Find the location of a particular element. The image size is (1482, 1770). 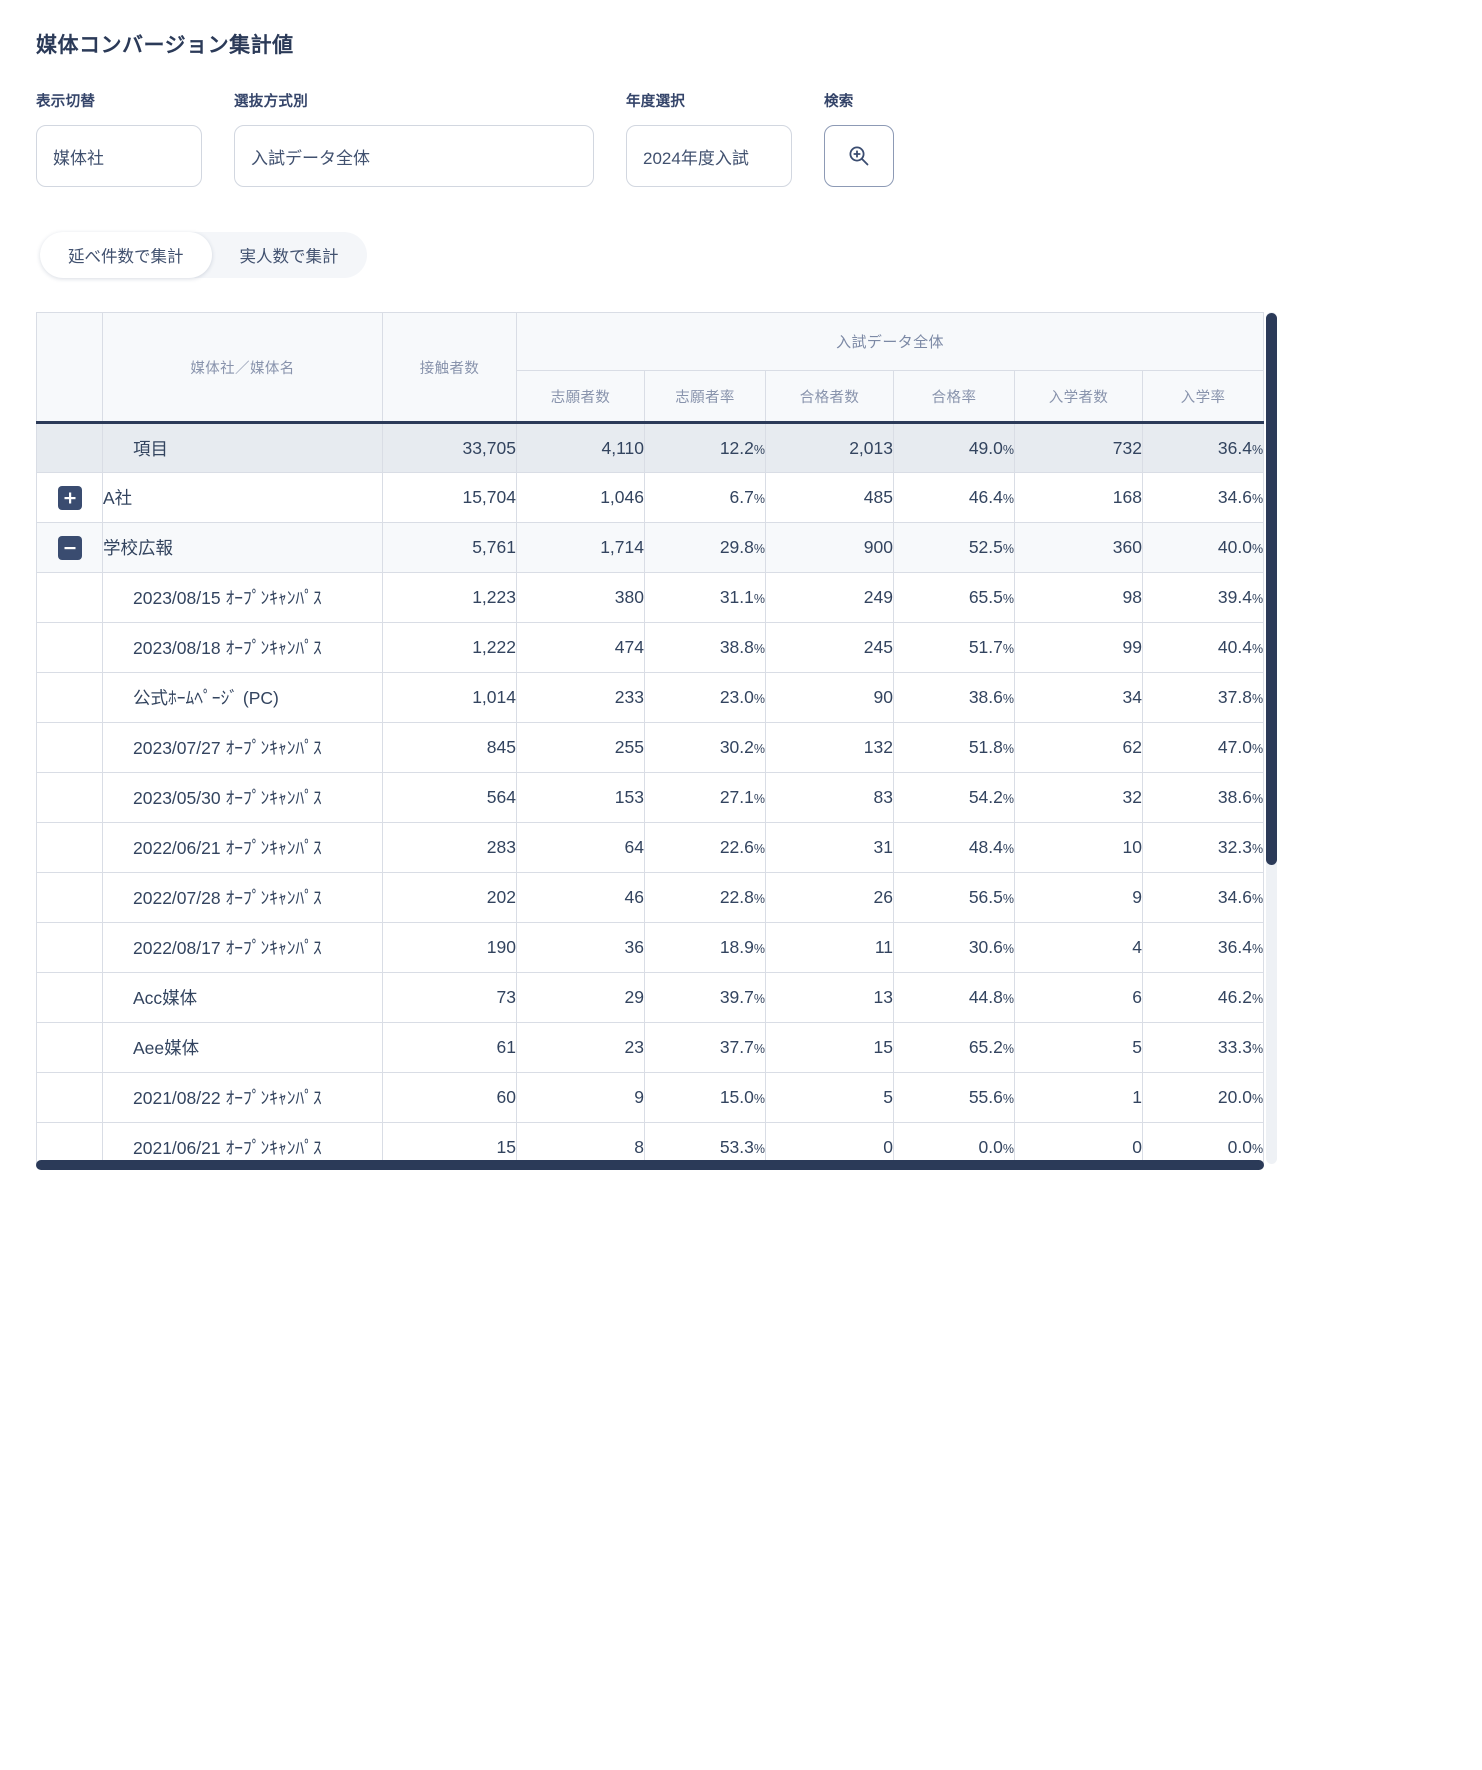

row-value: 15 is located at coordinates (829, 1047).